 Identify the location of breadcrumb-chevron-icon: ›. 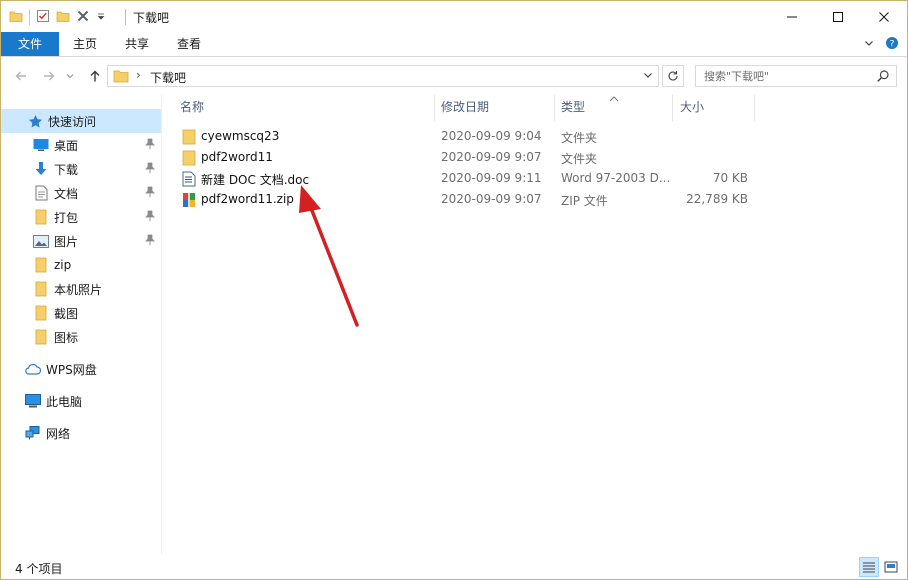
(138, 75).